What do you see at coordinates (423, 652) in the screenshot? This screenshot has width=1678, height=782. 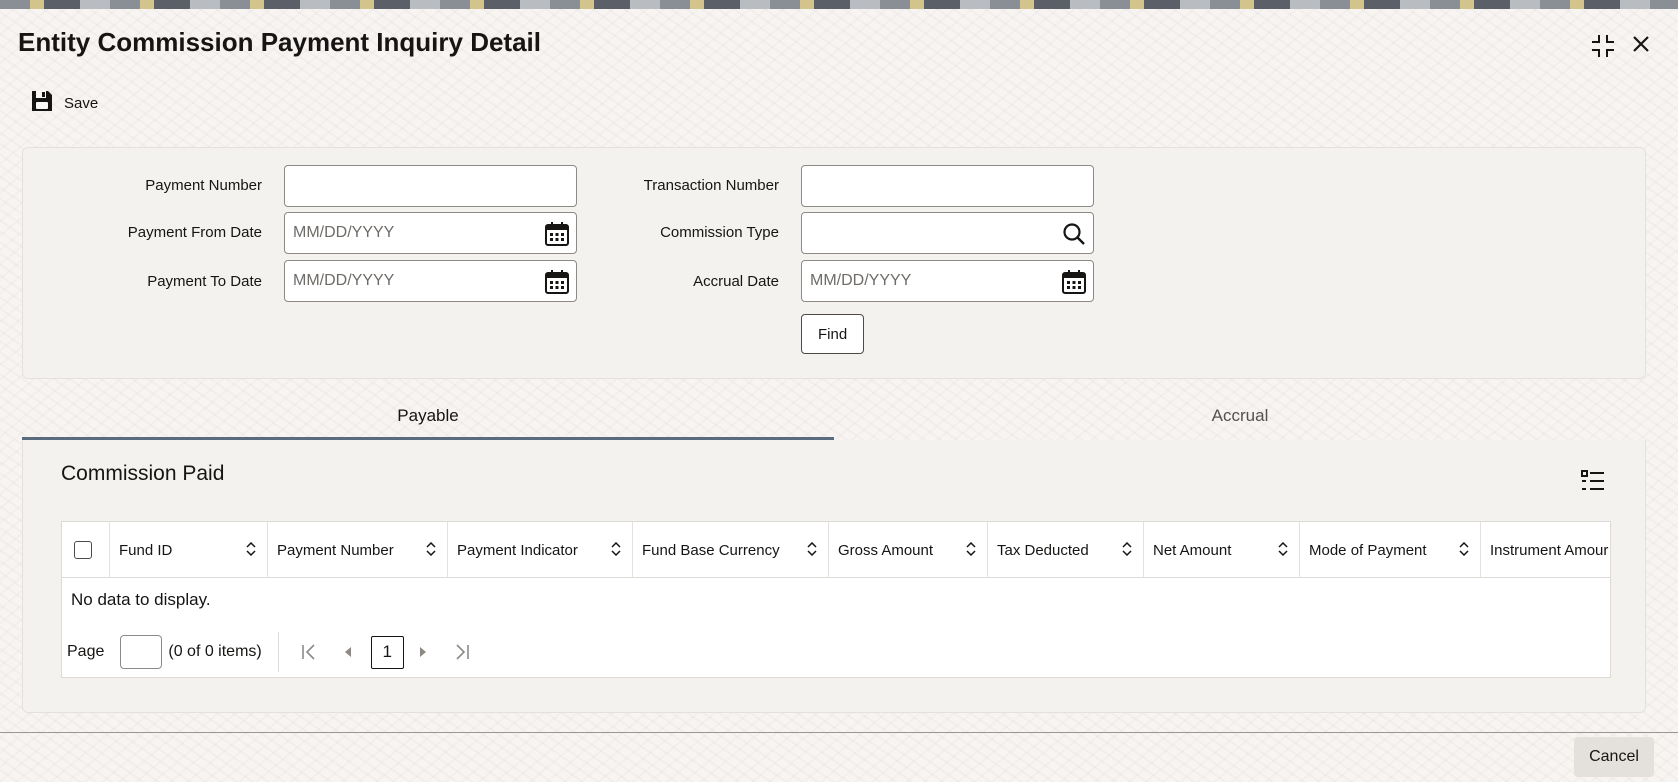 I see `next-page-icon` at bounding box center [423, 652].